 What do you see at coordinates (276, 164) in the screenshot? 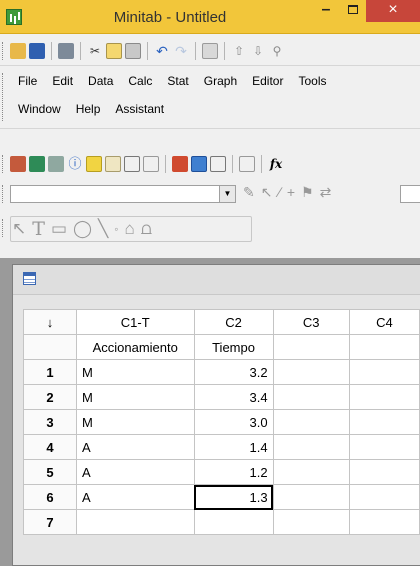
I see `formula-icon: fx` at bounding box center [276, 164].